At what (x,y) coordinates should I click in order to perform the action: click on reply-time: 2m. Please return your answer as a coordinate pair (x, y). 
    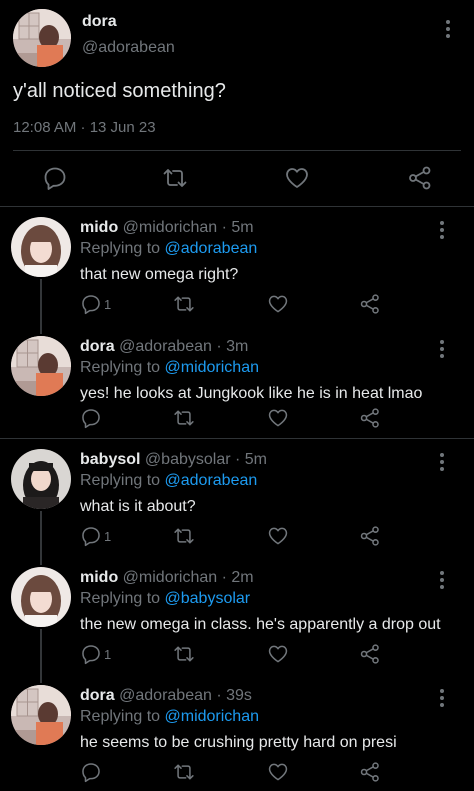
    Looking at the image, I should click on (242, 577).